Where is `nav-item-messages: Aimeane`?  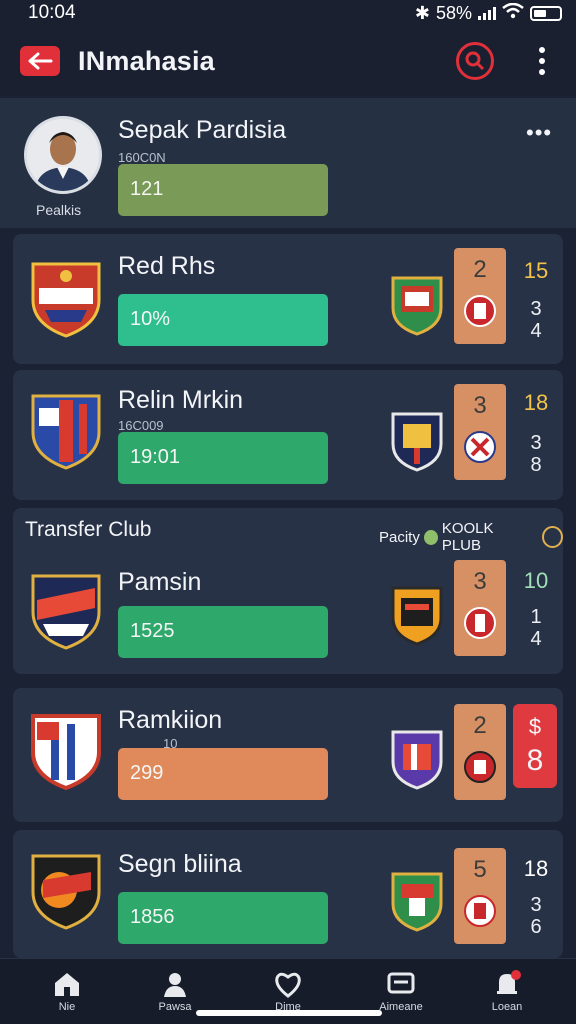 nav-item-messages: Aimeane is located at coordinates (401, 991).